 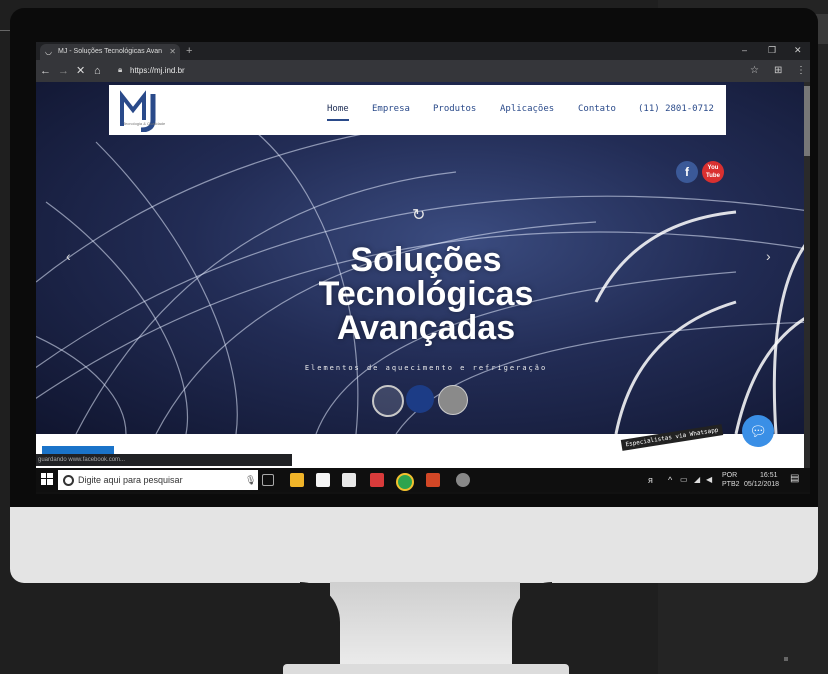 What do you see at coordinates (405, 482) in the screenshot?
I see `chrome-icon` at bounding box center [405, 482].